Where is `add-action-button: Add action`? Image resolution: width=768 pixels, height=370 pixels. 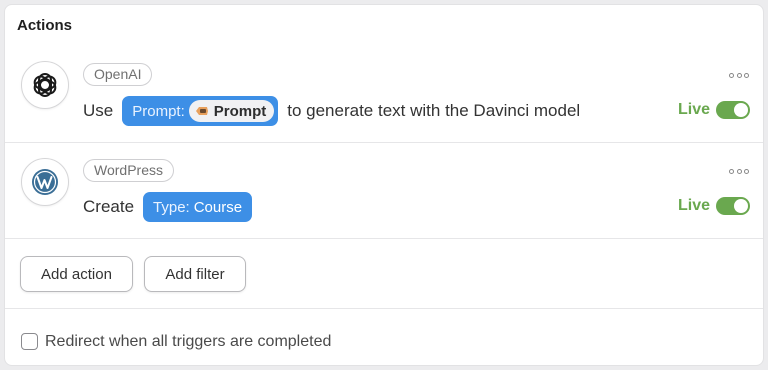 add-action-button: Add action is located at coordinates (76, 274).